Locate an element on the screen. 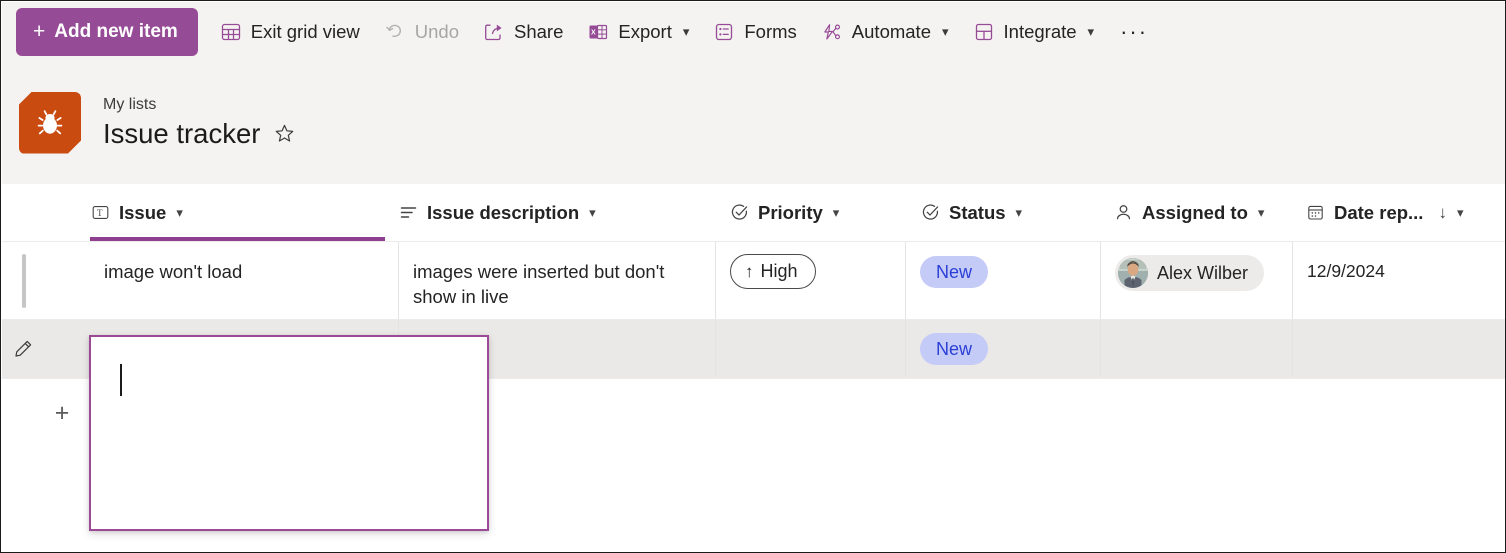 The height and width of the screenshot is (553, 1506). undo-button: Undo is located at coordinates (421, 32).